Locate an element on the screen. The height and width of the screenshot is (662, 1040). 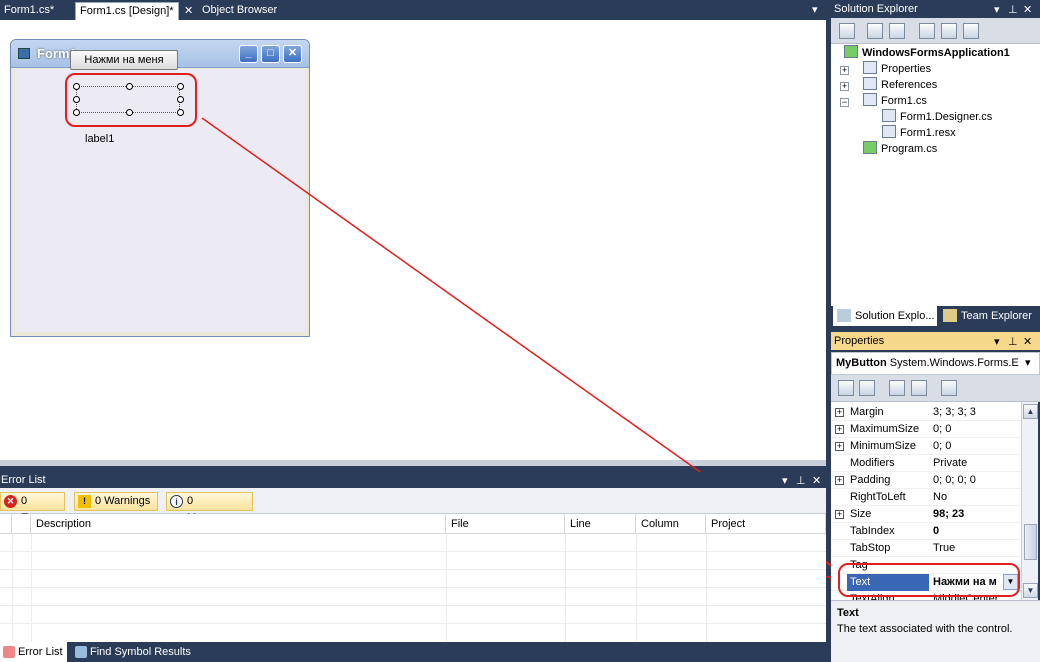
scroll-thumb is located at coordinates (1030, 542).